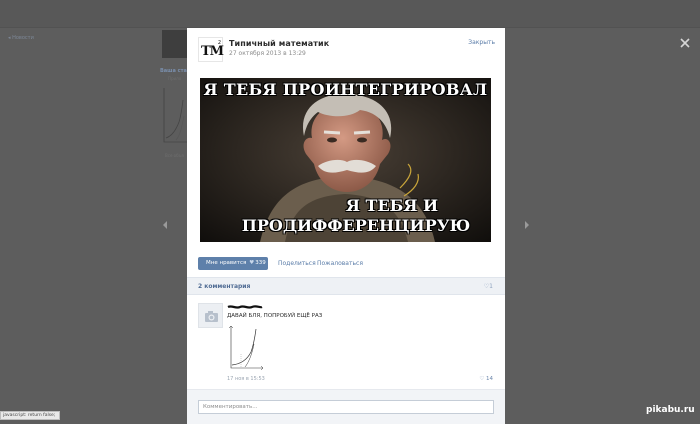 The width and height of the screenshot is (700, 424). Describe the element at coordinates (224, 286) in the screenshot. I see `comments-count: 2 комментария` at that location.